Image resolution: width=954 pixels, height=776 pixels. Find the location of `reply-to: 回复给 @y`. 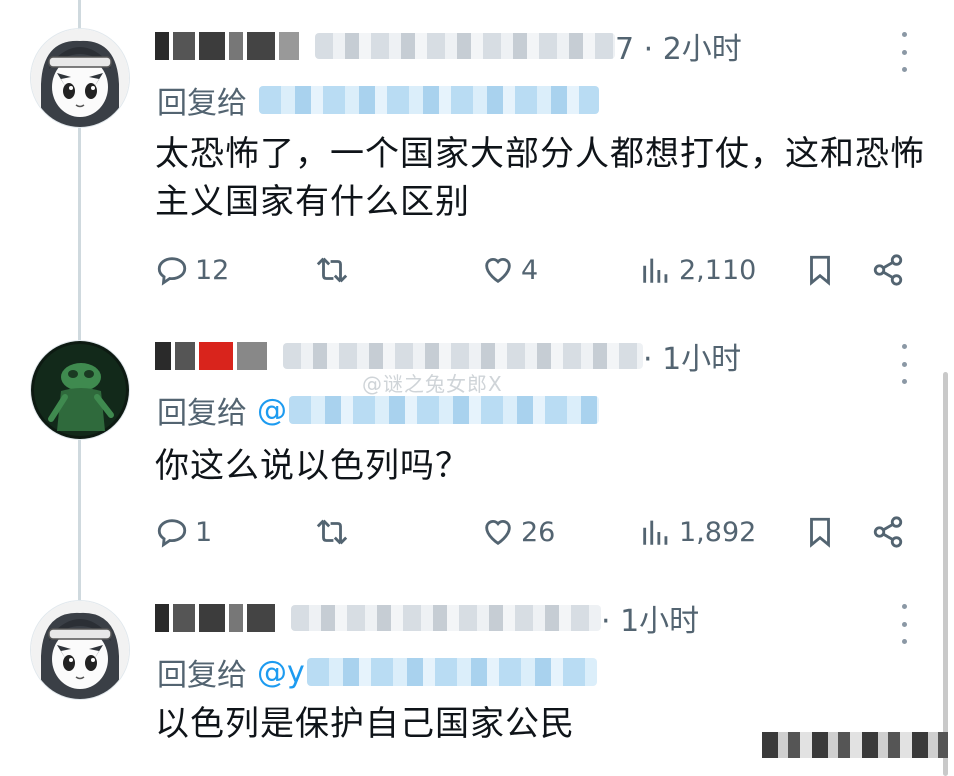

reply-to: 回复给 @y is located at coordinates (377, 672).